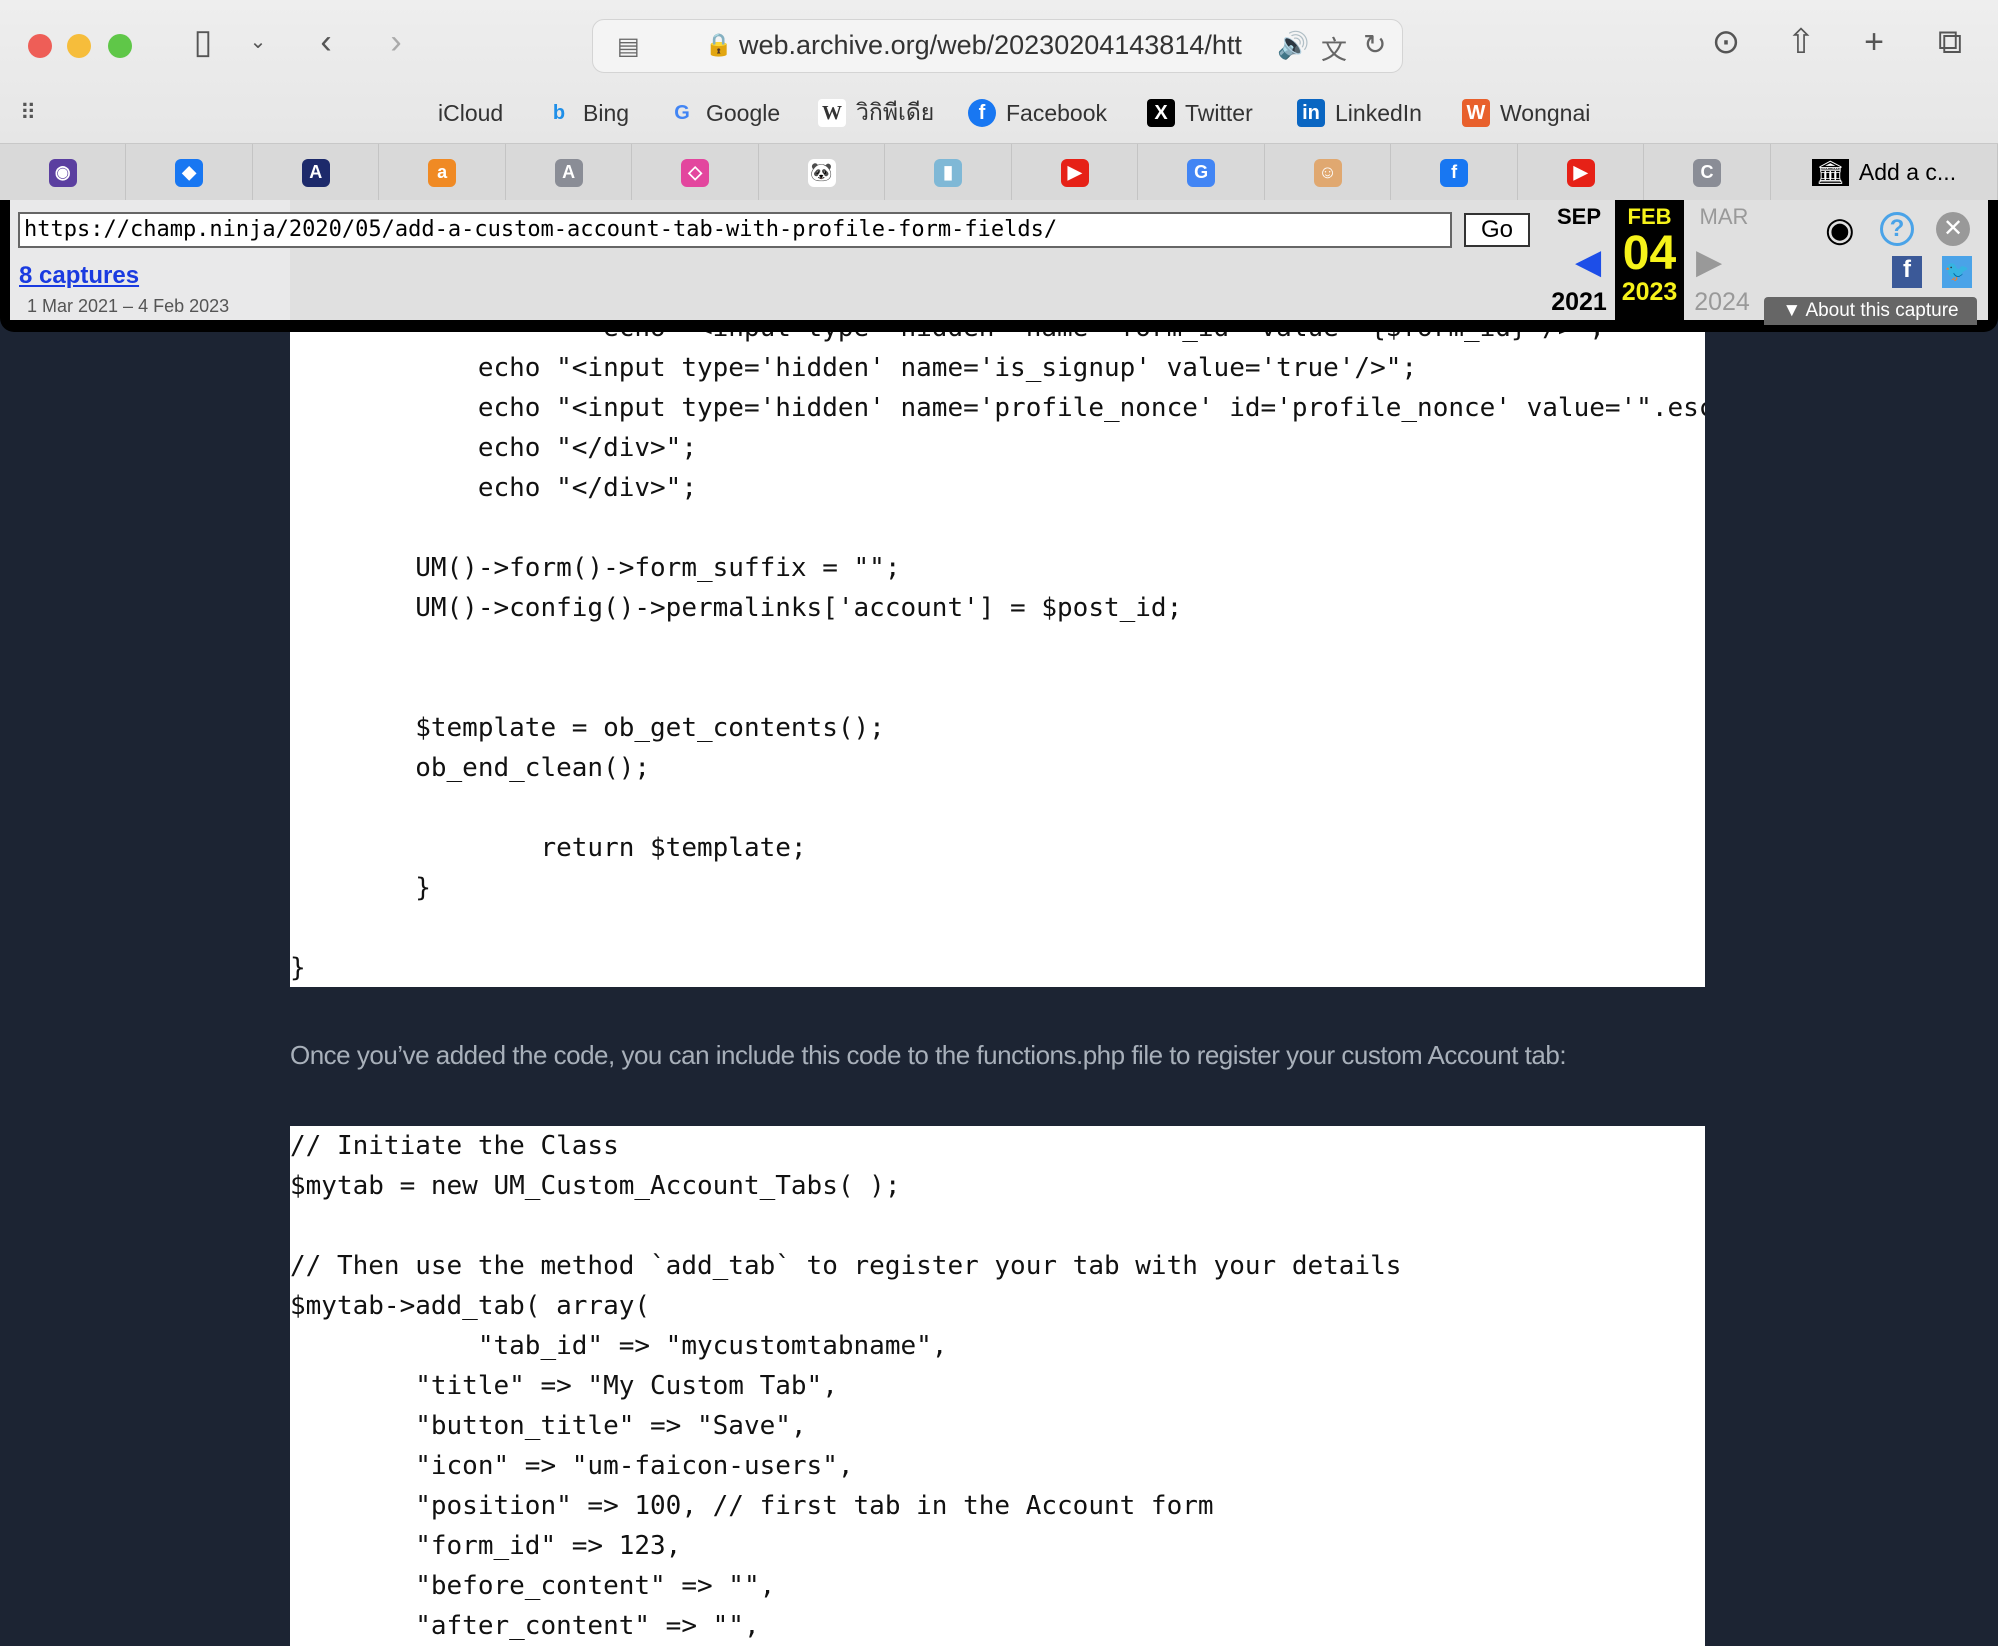 The height and width of the screenshot is (1646, 1998). Describe the element at coordinates (40, 46) in the screenshot. I see `close-window-button` at that location.